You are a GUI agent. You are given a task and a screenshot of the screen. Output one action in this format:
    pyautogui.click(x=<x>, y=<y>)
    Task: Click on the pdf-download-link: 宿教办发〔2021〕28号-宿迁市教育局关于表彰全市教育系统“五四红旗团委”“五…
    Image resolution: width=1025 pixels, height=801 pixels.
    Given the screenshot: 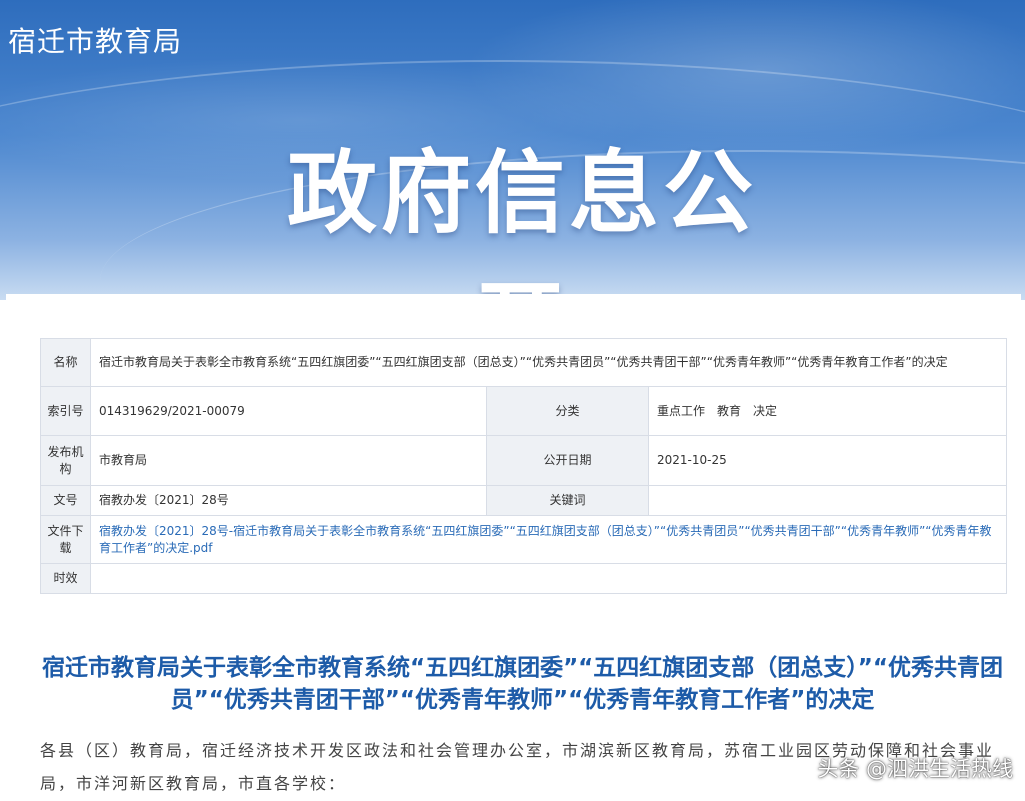 What is the action you would take?
    pyautogui.click(x=545, y=539)
    